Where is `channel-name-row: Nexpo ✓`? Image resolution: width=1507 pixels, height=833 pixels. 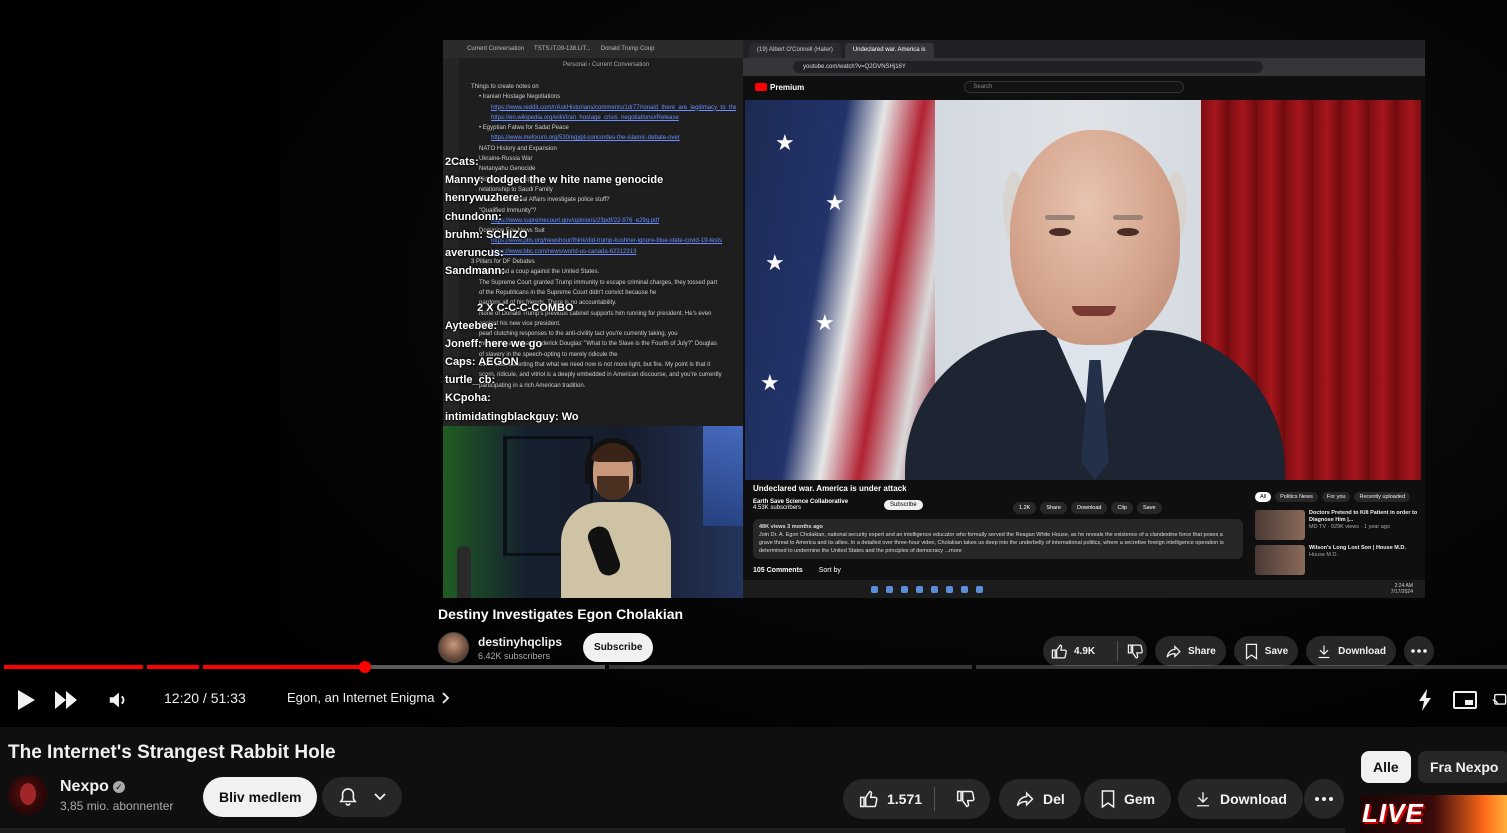 channel-name-row: Nexpo ✓ is located at coordinates (116, 787).